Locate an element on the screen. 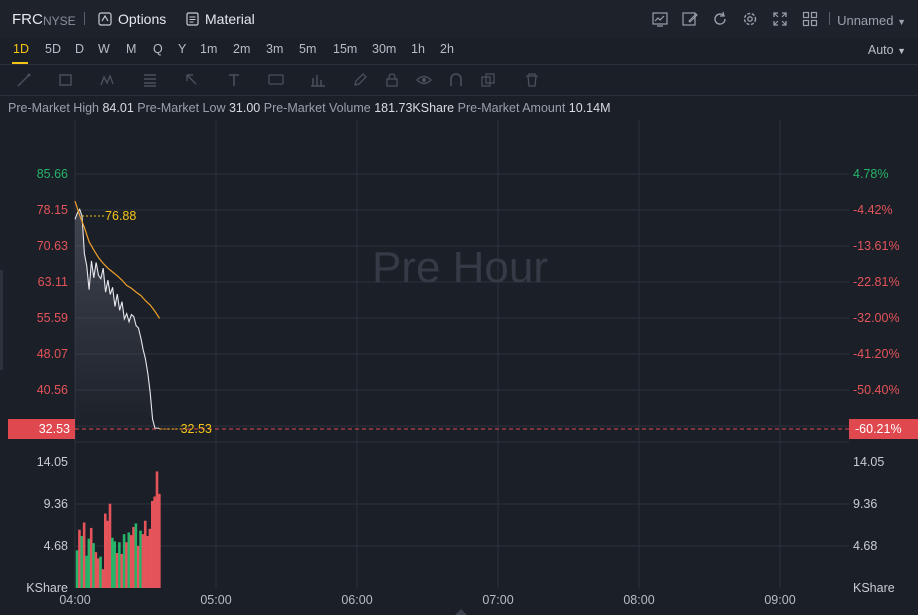 This screenshot has width=918, height=615. volume-tick-label: 9.36 is located at coordinates (865, 504).